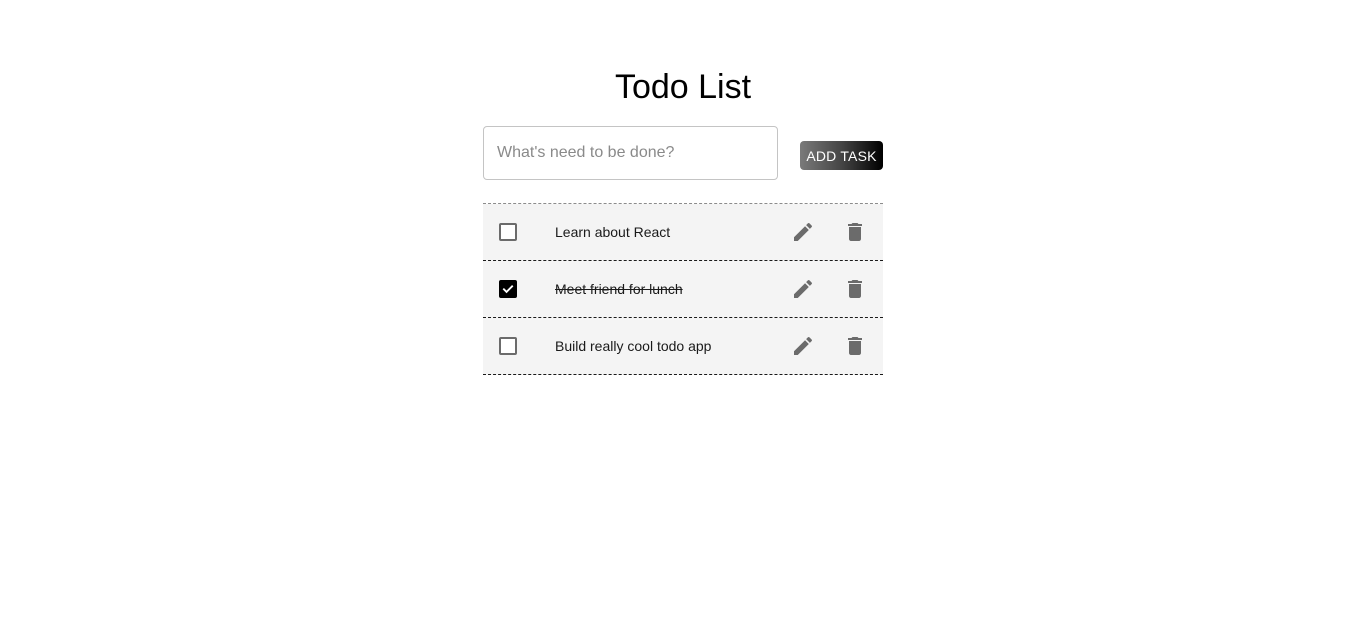 Image resolution: width=1366 pixels, height=621 pixels. I want to click on task-row: Learn about React, so click(683, 232).